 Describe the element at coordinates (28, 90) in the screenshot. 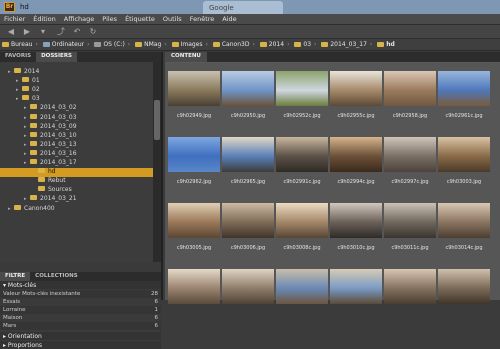

I see `tree-node: ▸ 02` at that location.